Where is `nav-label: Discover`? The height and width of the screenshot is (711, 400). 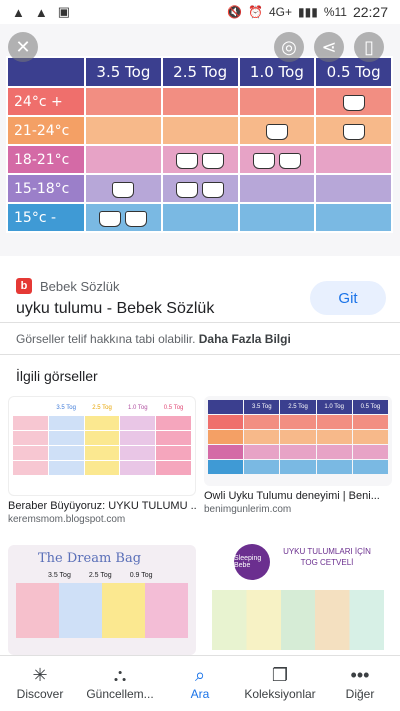
nav-label: Discover is located at coordinates (40, 694).